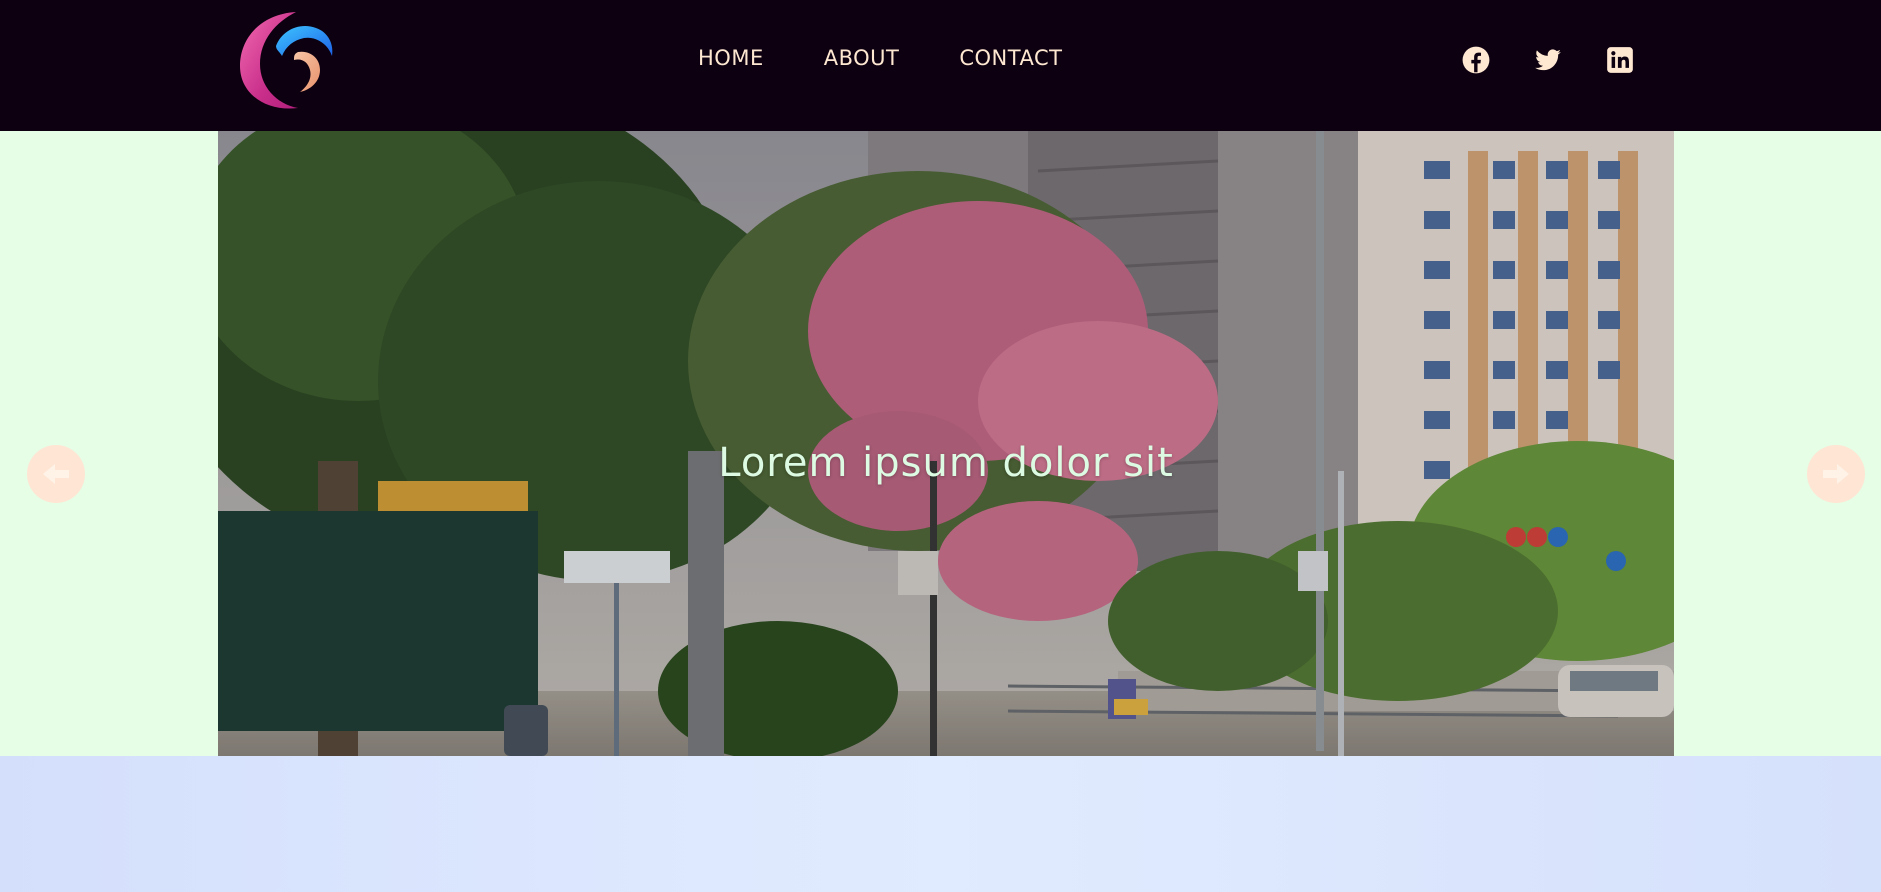 The image size is (1881, 892). Describe the element at coordinates (1476, 60) in the screenshot. I see `facebook-icon` at that location.